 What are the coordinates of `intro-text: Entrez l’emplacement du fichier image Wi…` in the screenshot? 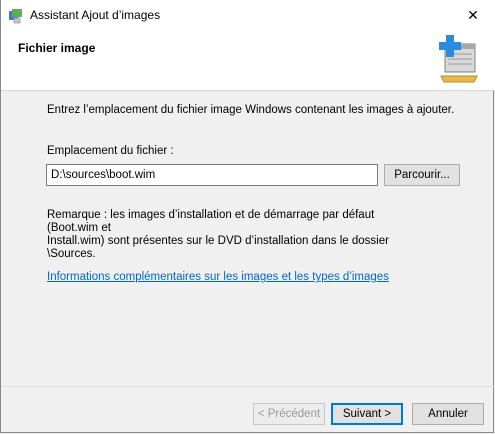 It's located at (251, 110).